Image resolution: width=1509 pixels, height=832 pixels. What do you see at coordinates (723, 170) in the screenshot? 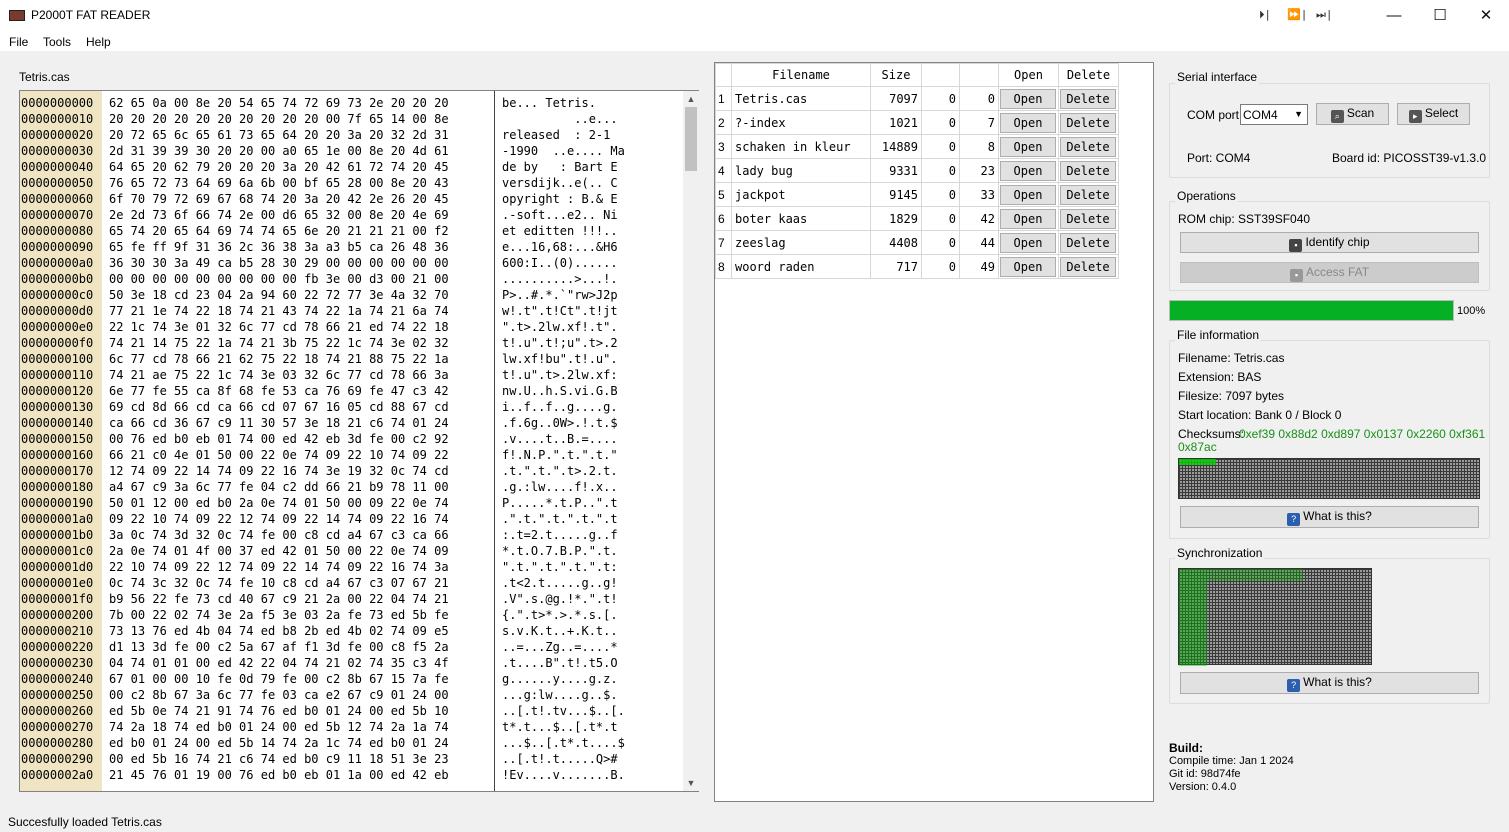
I see `row-index: 4` at bounding box center [723, 170].